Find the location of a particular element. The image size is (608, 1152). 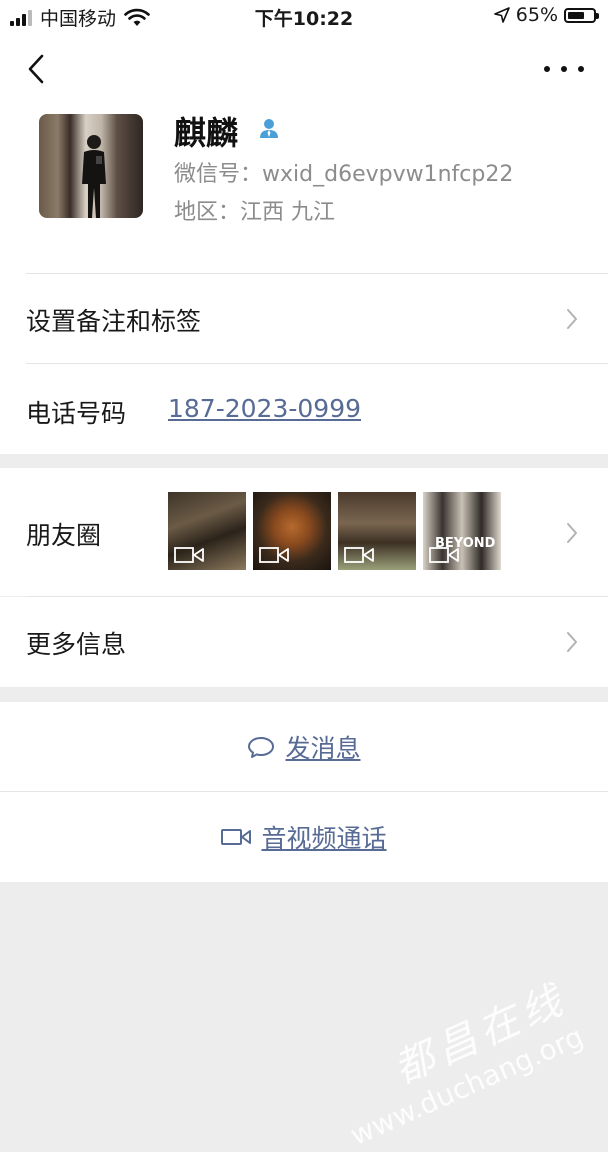

nav-bar is located at coordinates (304, 67).